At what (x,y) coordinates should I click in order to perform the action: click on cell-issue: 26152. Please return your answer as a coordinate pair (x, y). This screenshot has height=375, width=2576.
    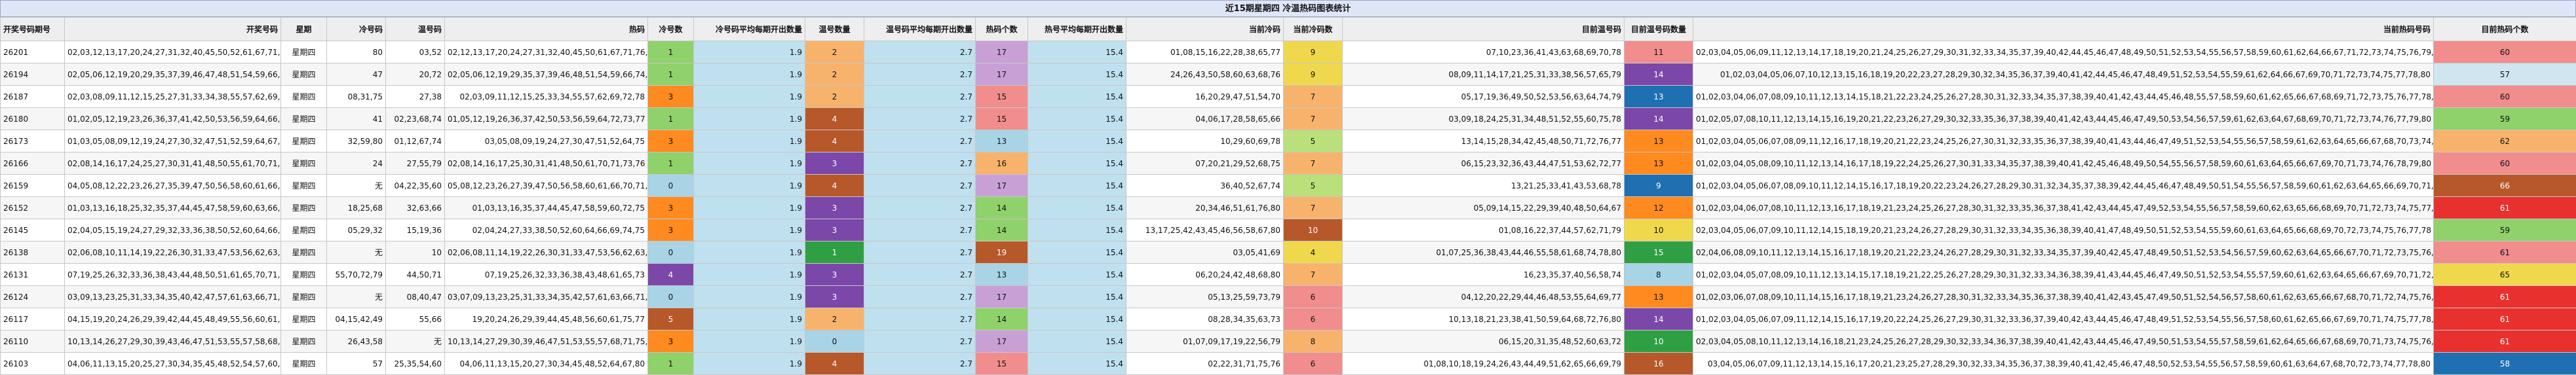
    Looking at the image, I should click on (32, 207).